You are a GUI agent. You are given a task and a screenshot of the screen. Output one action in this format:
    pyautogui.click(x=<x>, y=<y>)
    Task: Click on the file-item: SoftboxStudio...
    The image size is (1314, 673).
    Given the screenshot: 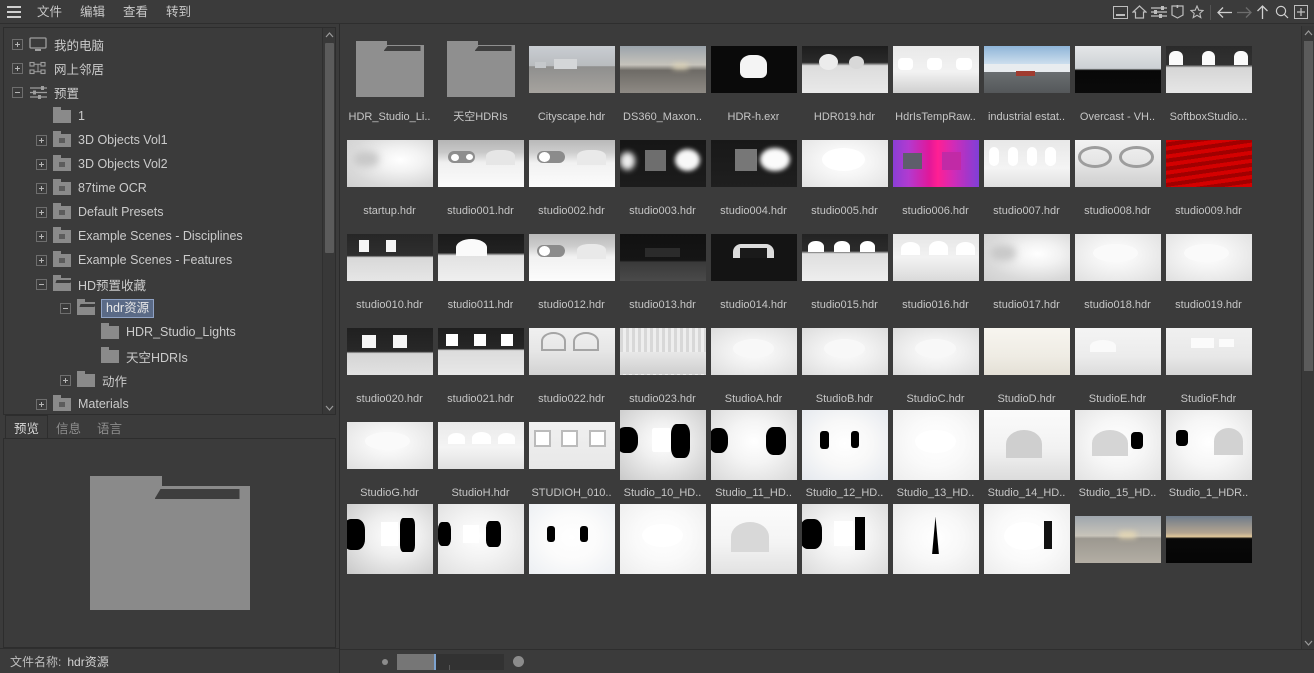 What is the action you would take?
    pyautogui.click(x=1208, y=77)
    